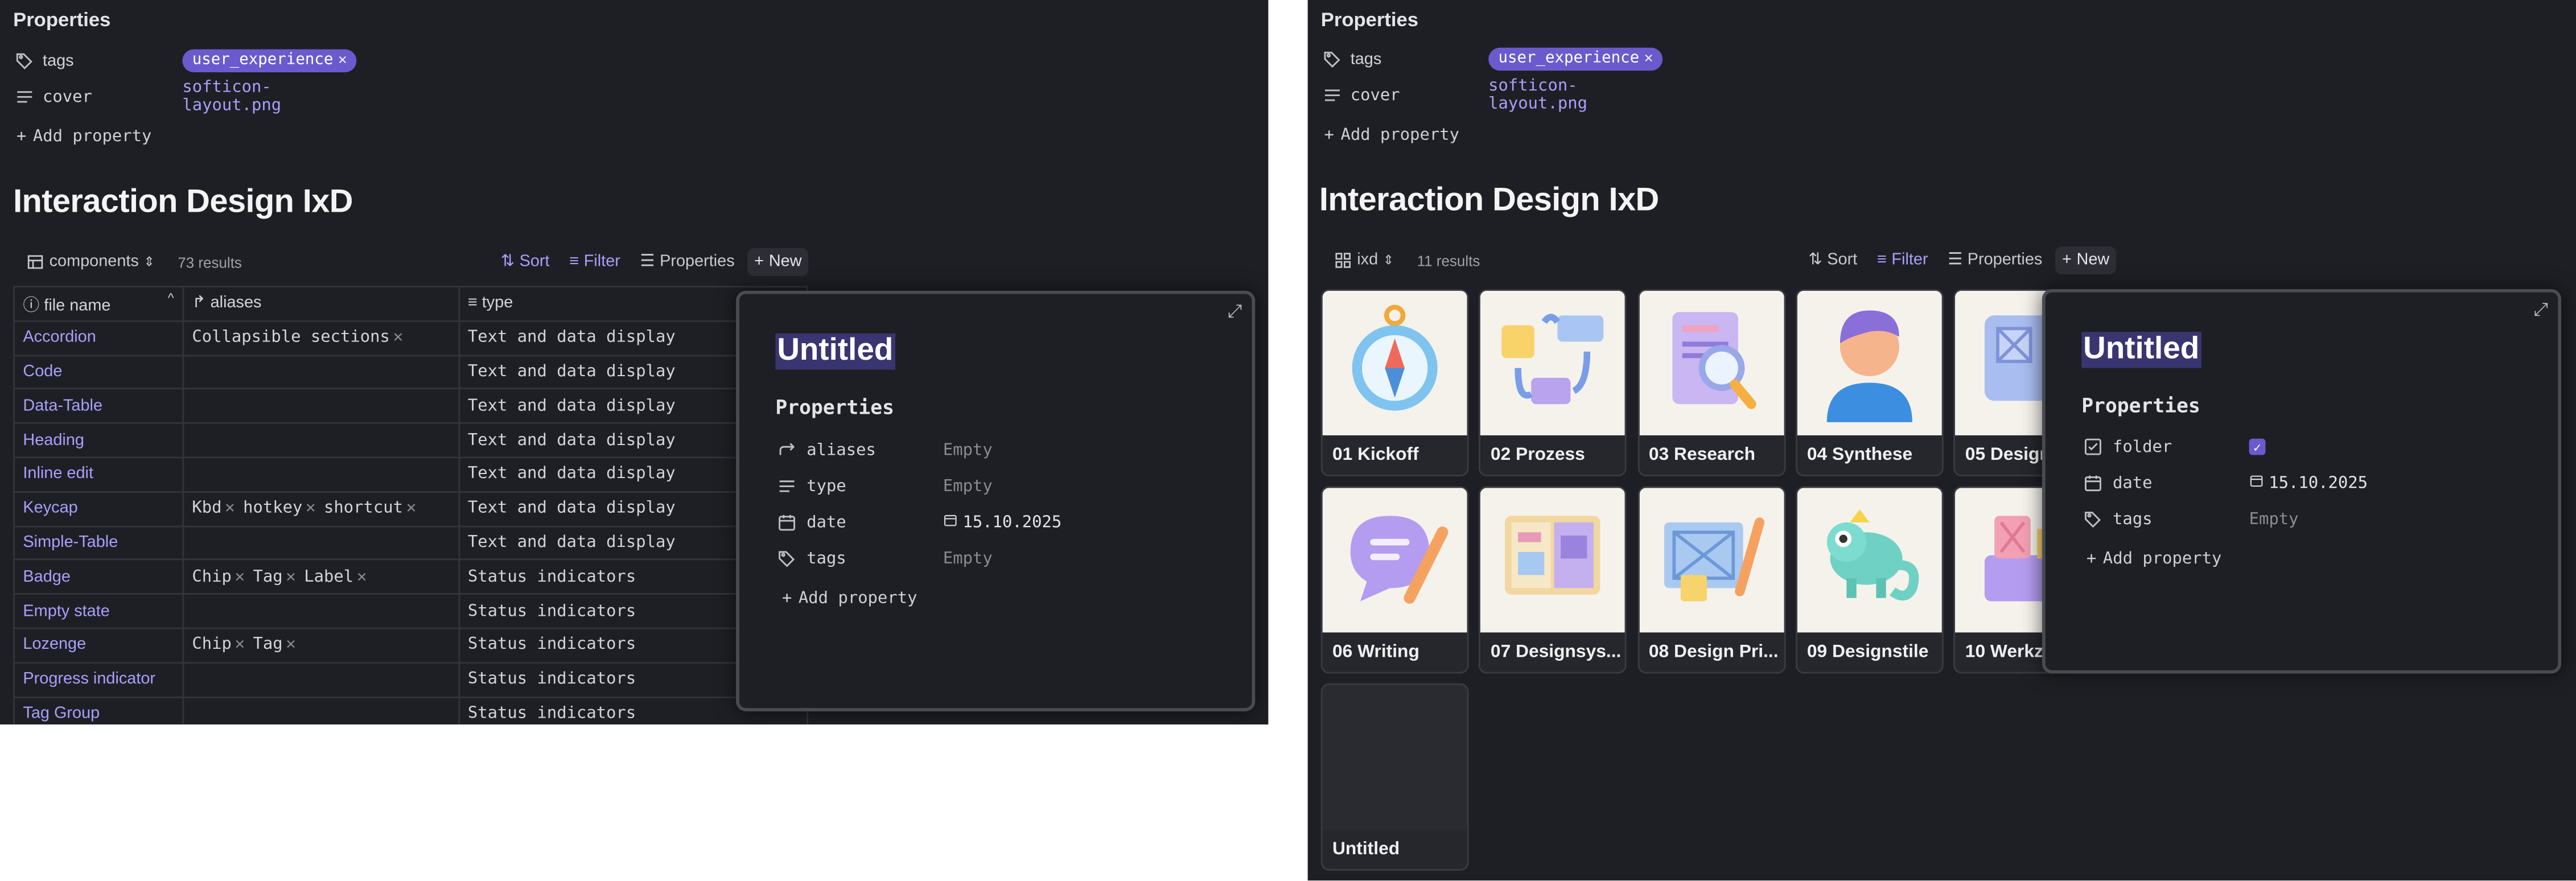 This screenshot has height=881, width=2576. Describe the element at coordinates (99, 338) in the screenshot. I see `file-name-cell: Accordion` at that location.